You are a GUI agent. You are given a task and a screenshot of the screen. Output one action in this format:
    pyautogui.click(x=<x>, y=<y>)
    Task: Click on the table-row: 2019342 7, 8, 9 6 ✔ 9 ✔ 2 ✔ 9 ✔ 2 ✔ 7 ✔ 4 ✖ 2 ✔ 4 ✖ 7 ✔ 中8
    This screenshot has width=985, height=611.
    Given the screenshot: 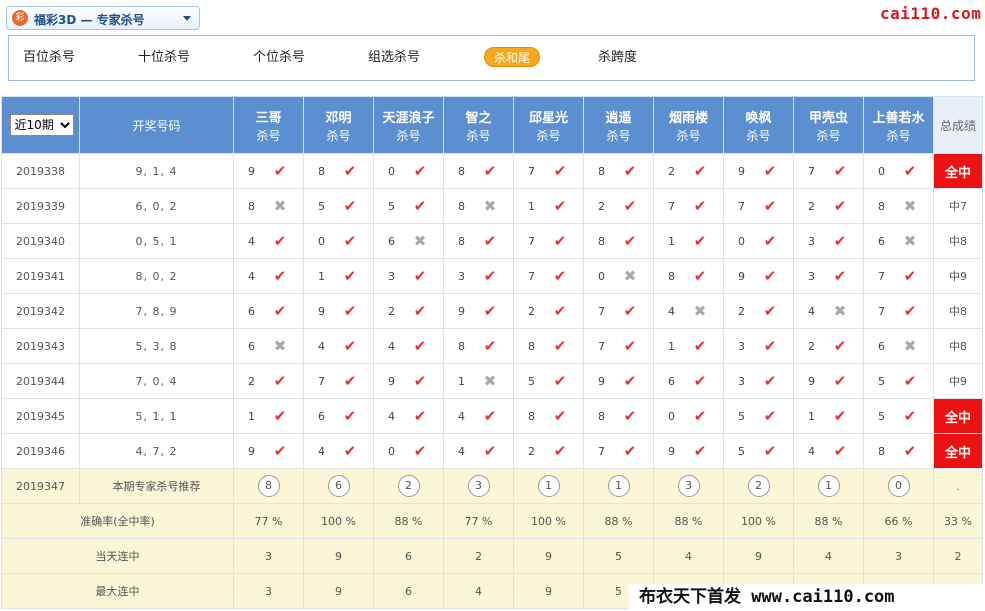 What is the action you would take?
    pyautogui.click(x=492, y=311)
    